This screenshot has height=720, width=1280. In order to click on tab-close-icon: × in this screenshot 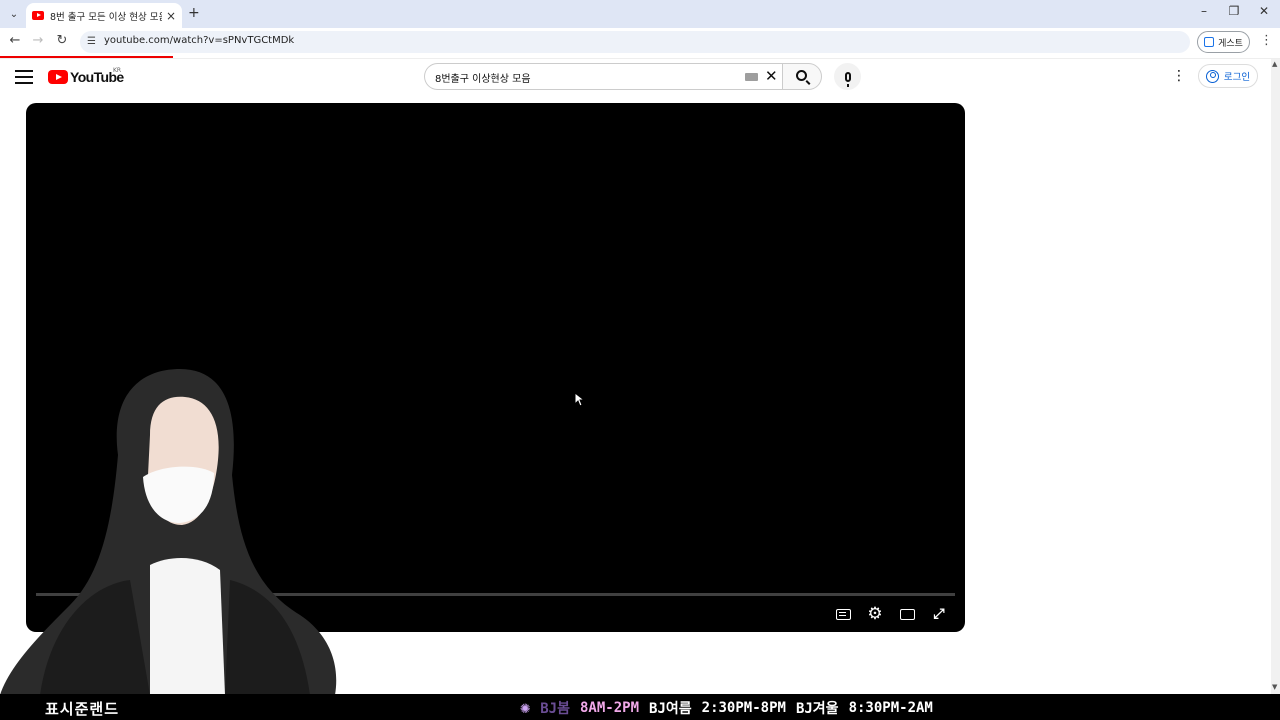, I will do `click(171, 16)`.